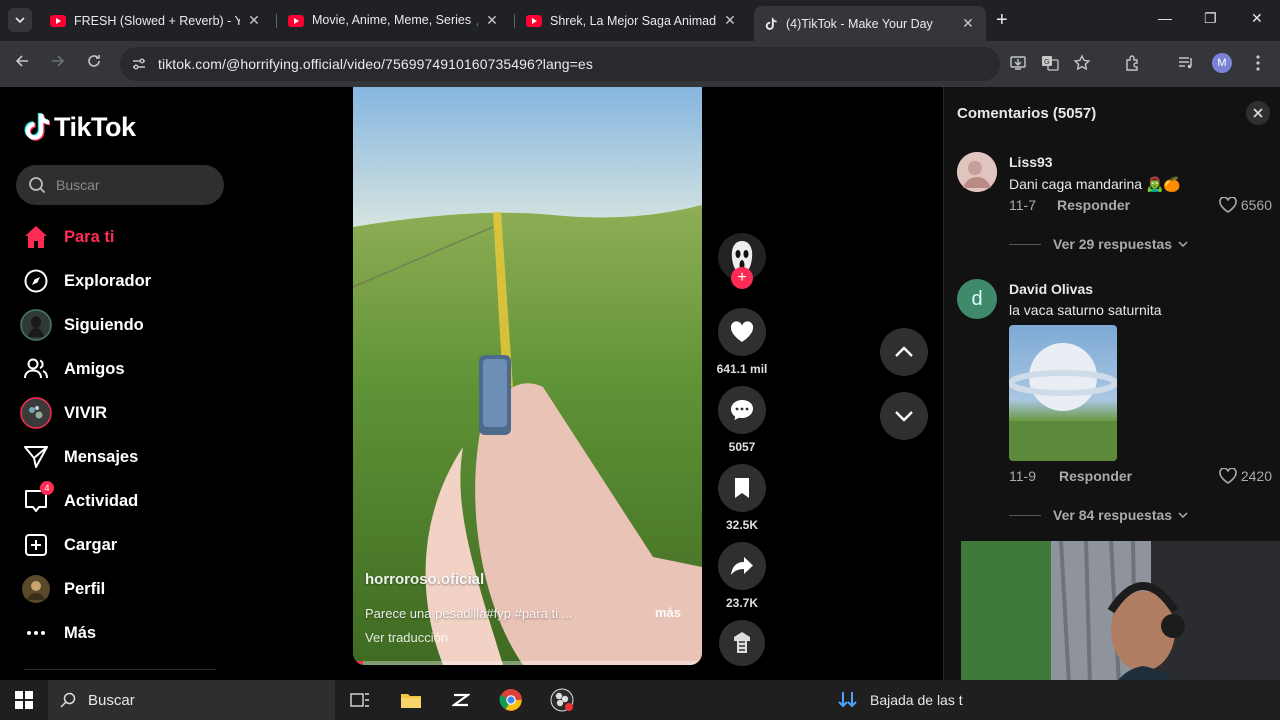 The height and width of the screenshot is (720, 1280). I want to click on media-control-icon, so click(1186, 63).